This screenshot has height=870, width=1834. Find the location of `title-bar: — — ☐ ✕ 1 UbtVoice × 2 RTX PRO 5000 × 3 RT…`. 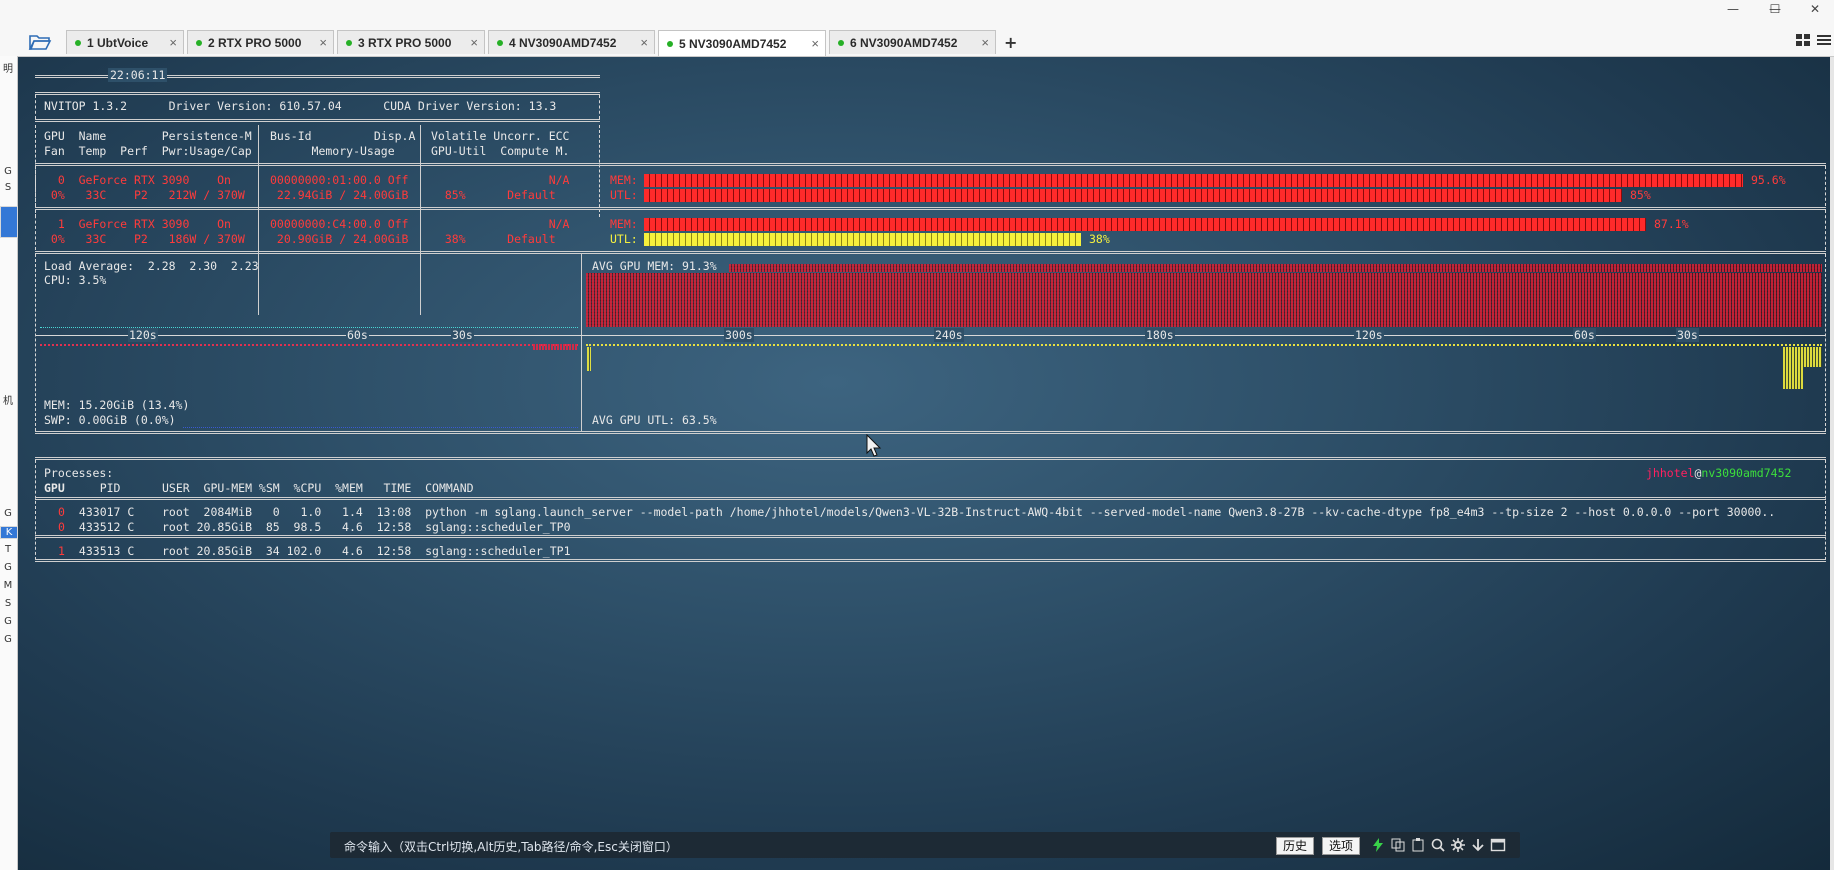

title-bar: — — ☐ ✕ 1 UbtVoice × 2 RTX PRO 5000 × 3 RT… is located at coordinates (917, 28).